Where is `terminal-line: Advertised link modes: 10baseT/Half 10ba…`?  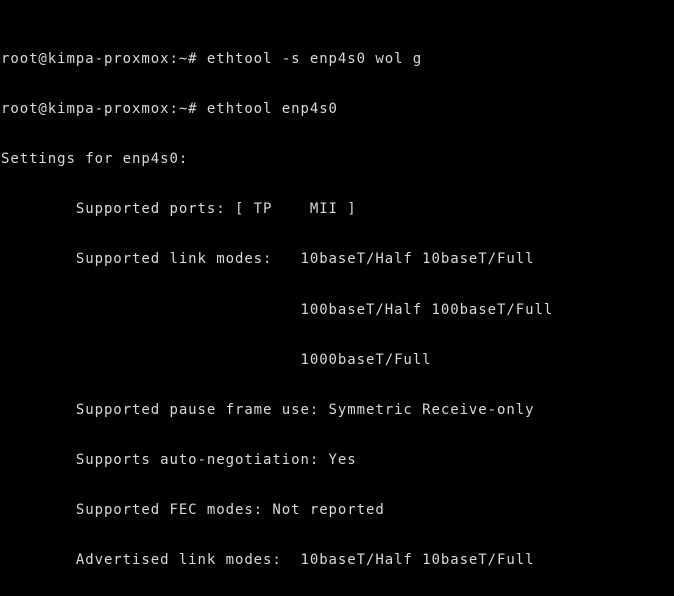
terminal-line: Advertised link modes: 10baseT/Half 10ba… is located at coordinates (268, 560).